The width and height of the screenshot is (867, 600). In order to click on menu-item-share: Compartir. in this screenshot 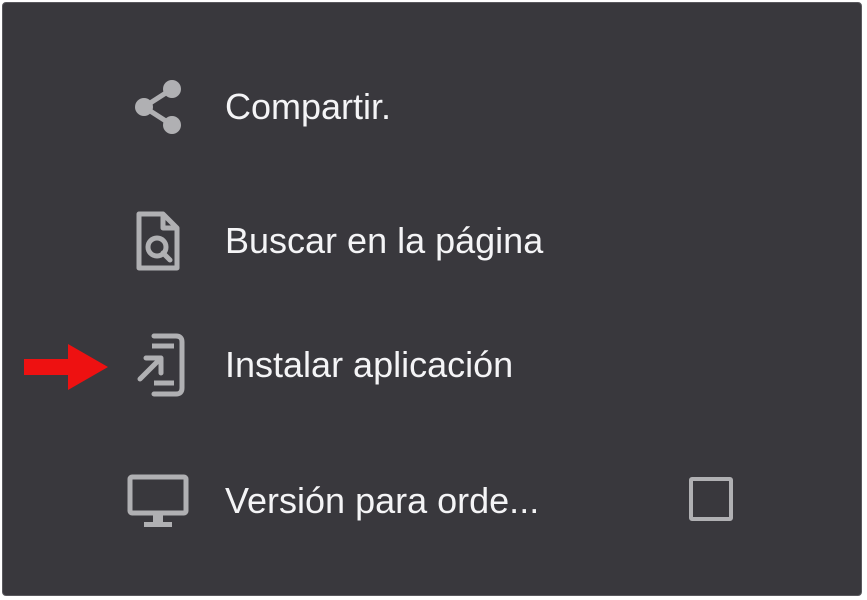, I will do `click(432, 105)`.